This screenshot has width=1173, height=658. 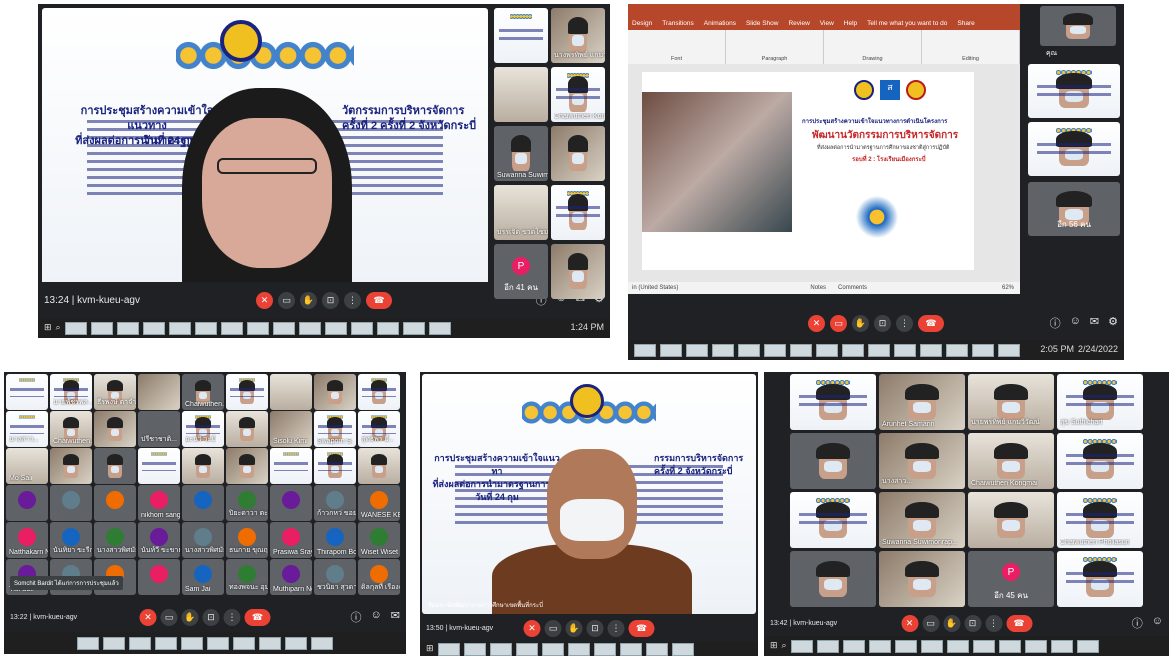 I want to click on participant-tile: Swaporn S., so click(x=335, y=429).